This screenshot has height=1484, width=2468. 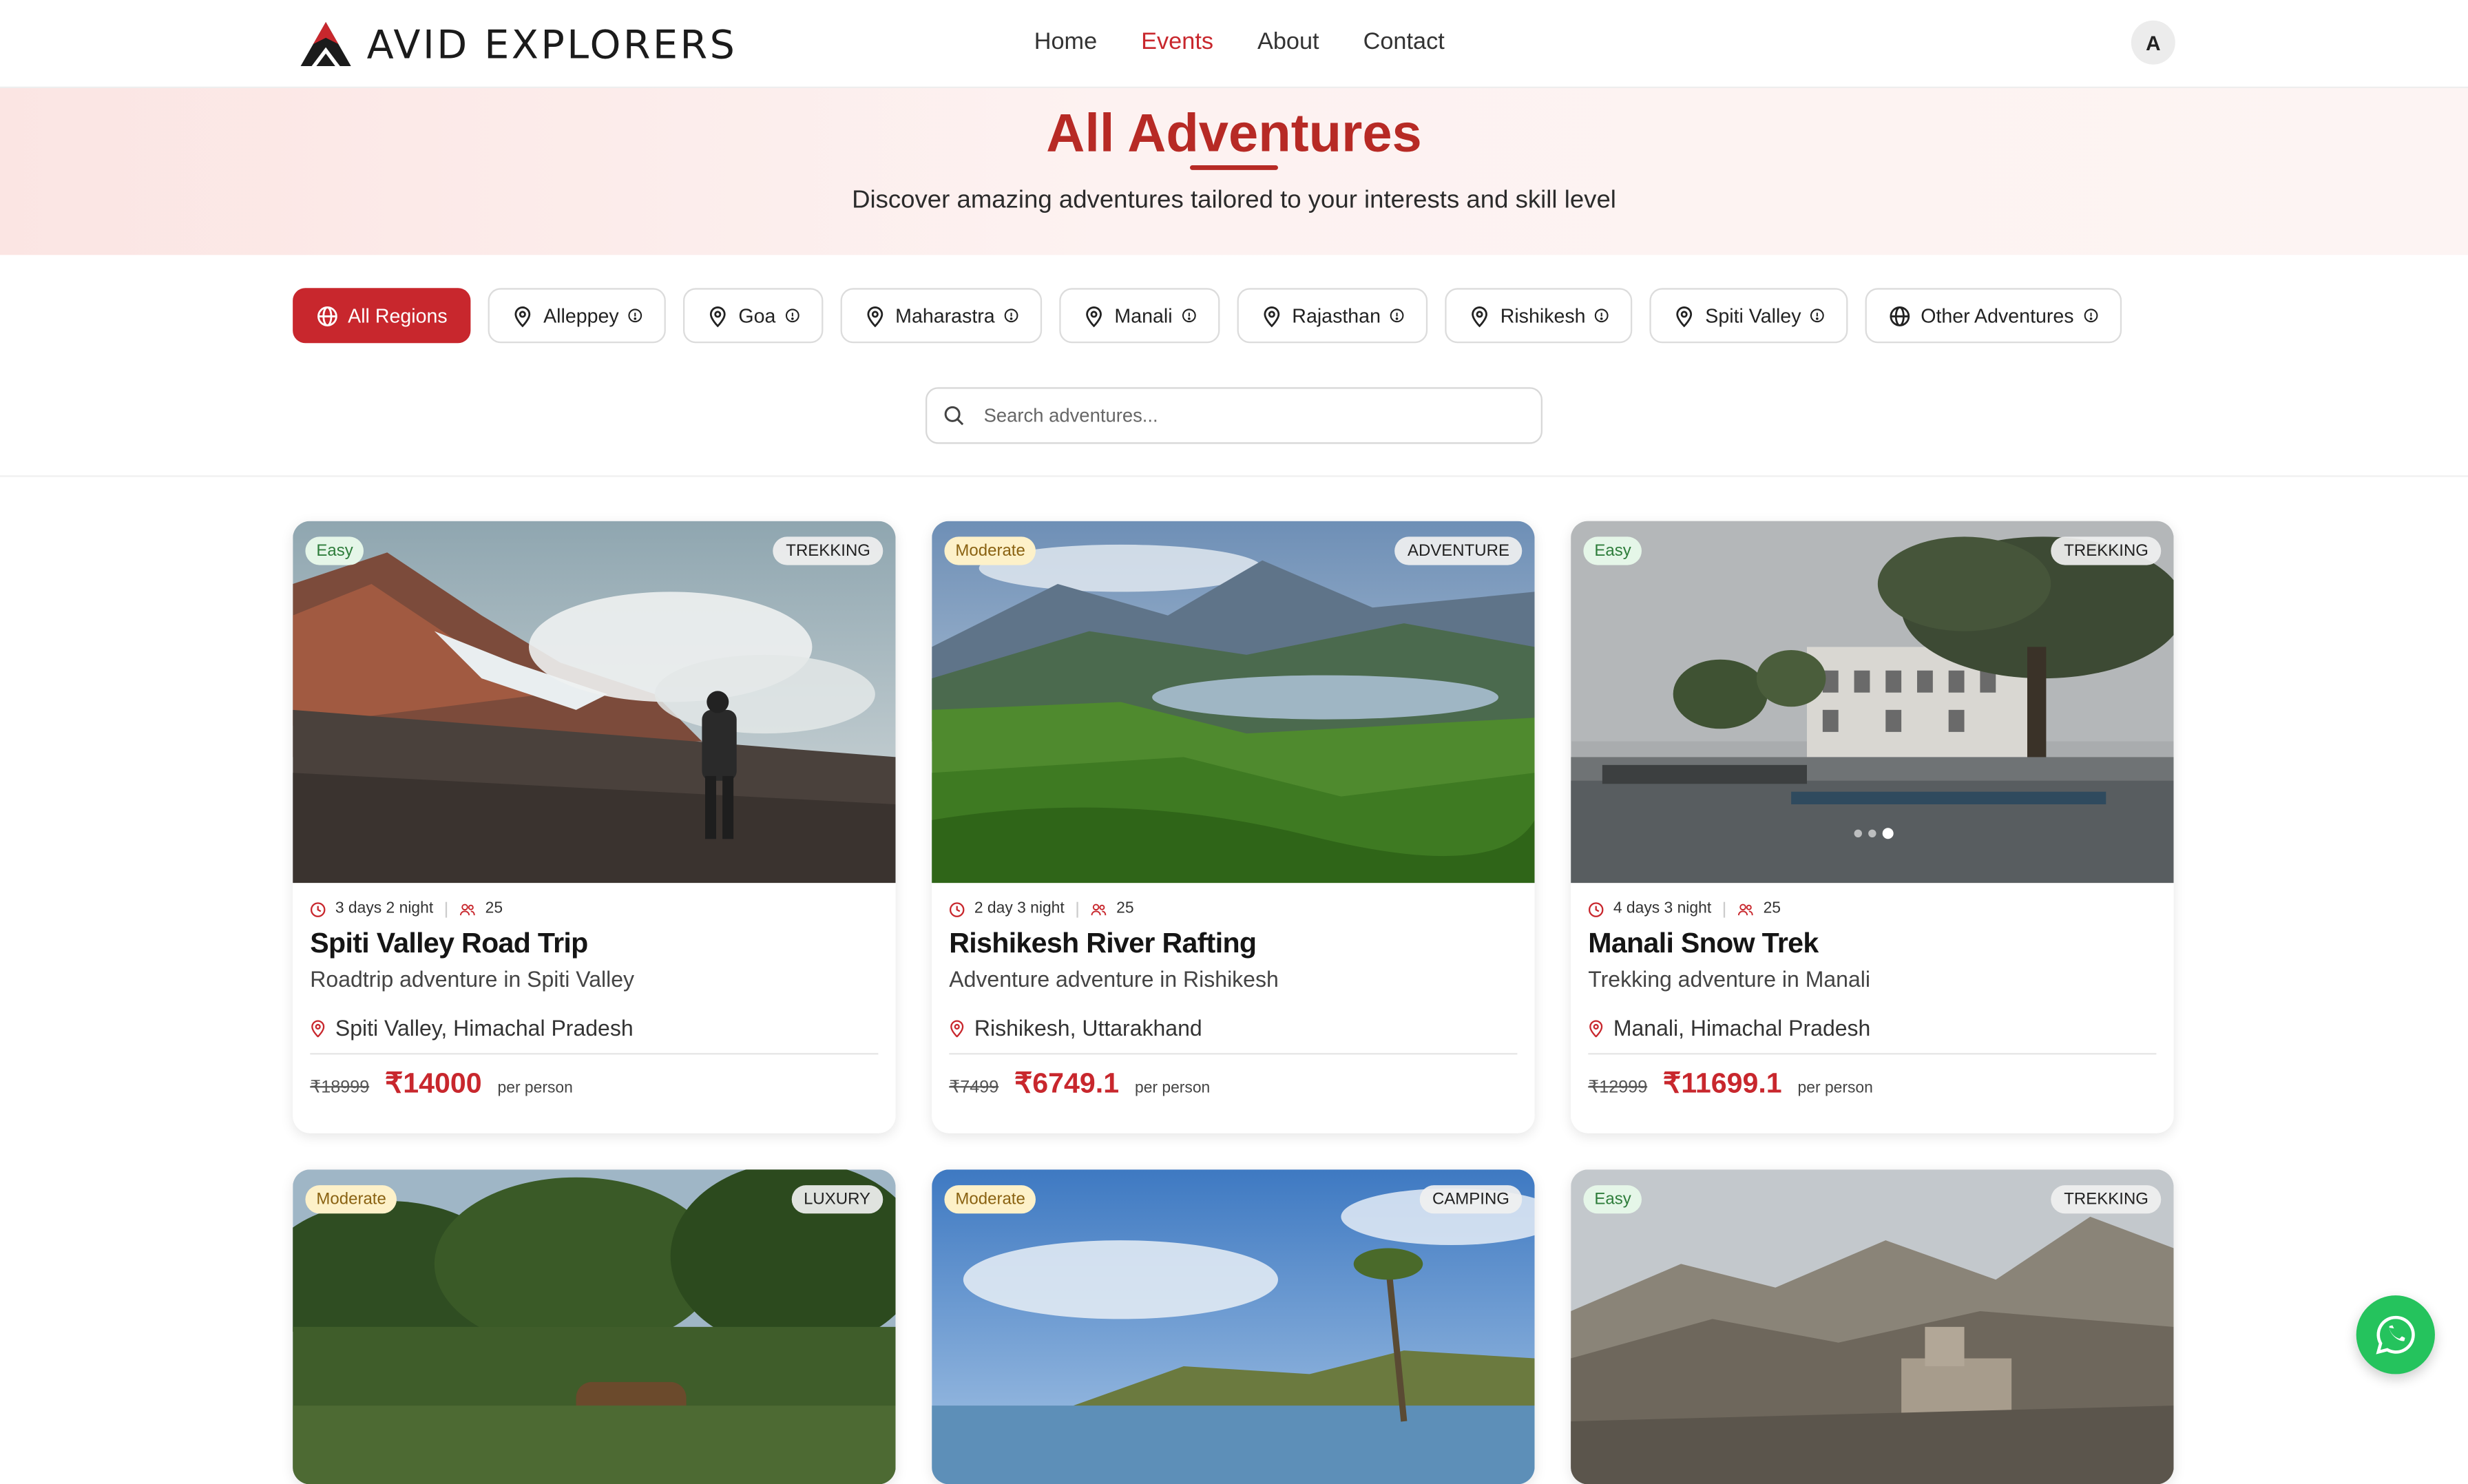 I want to click on filter-rishikesh: Rishikesh, so click(x=1539, y=316).